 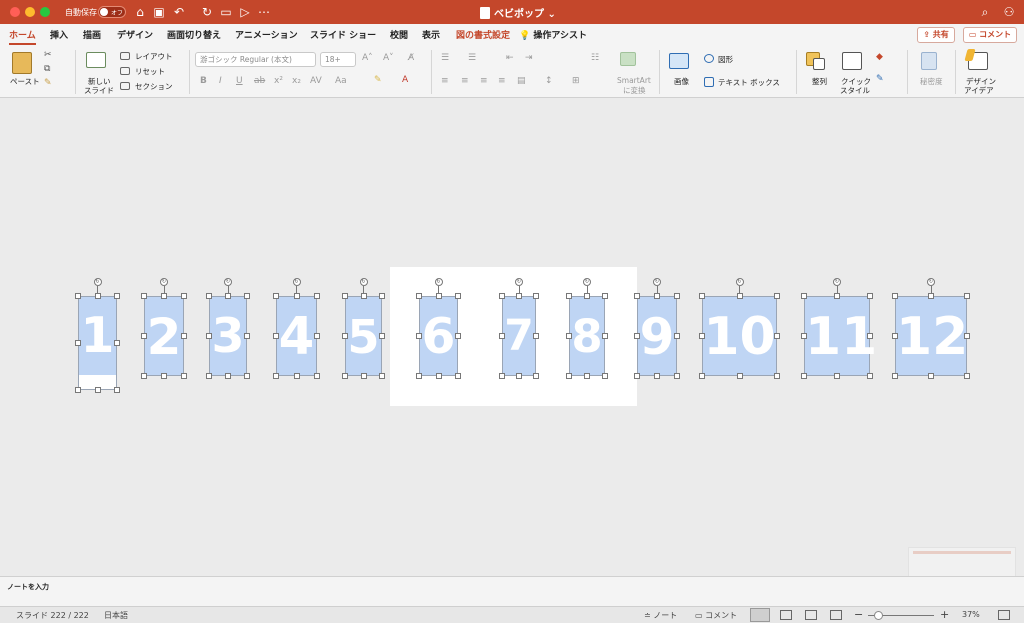 What do you see at coordinates (553, 34) in the screenshot?
I see `tab-tell-me: 💡 操作アシスト` at bounding box center [553, 34].